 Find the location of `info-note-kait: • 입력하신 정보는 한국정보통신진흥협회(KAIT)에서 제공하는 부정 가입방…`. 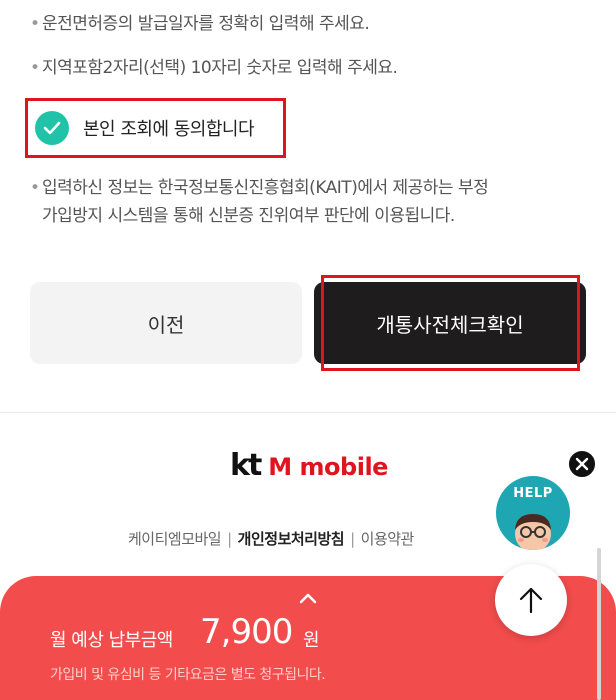

info-note-kait: • 입력하신 정보는 한국정보통신진흥협회(KAIT)에서 제공하는 부정 가입방… is located at coordinates (310, 202).